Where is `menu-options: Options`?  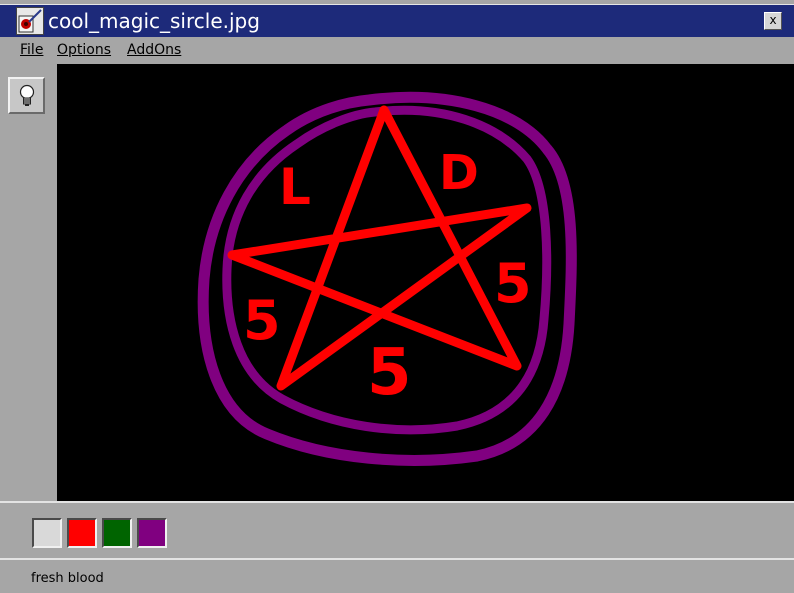
menu-options: Options is located at coordinates (84, 50).